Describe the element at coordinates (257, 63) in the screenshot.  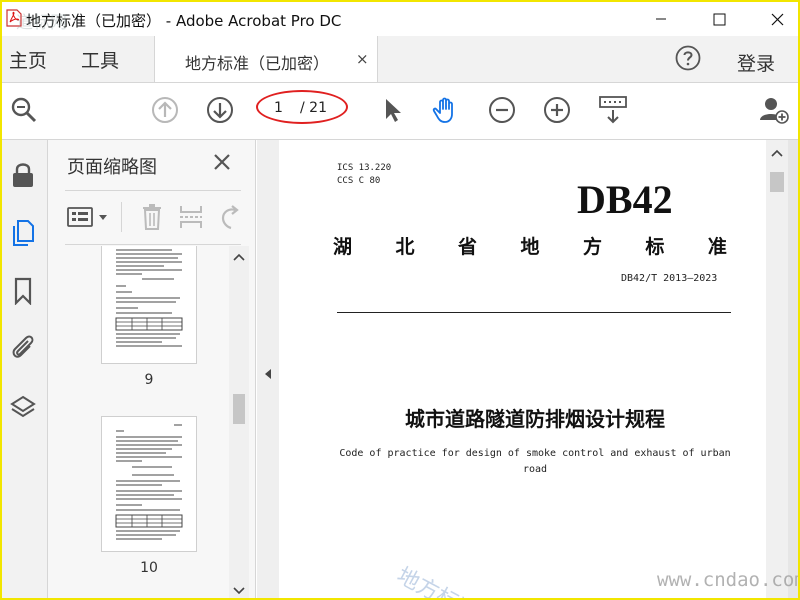
I see `document-tab-label: 地方标准（已加密）` at that location.